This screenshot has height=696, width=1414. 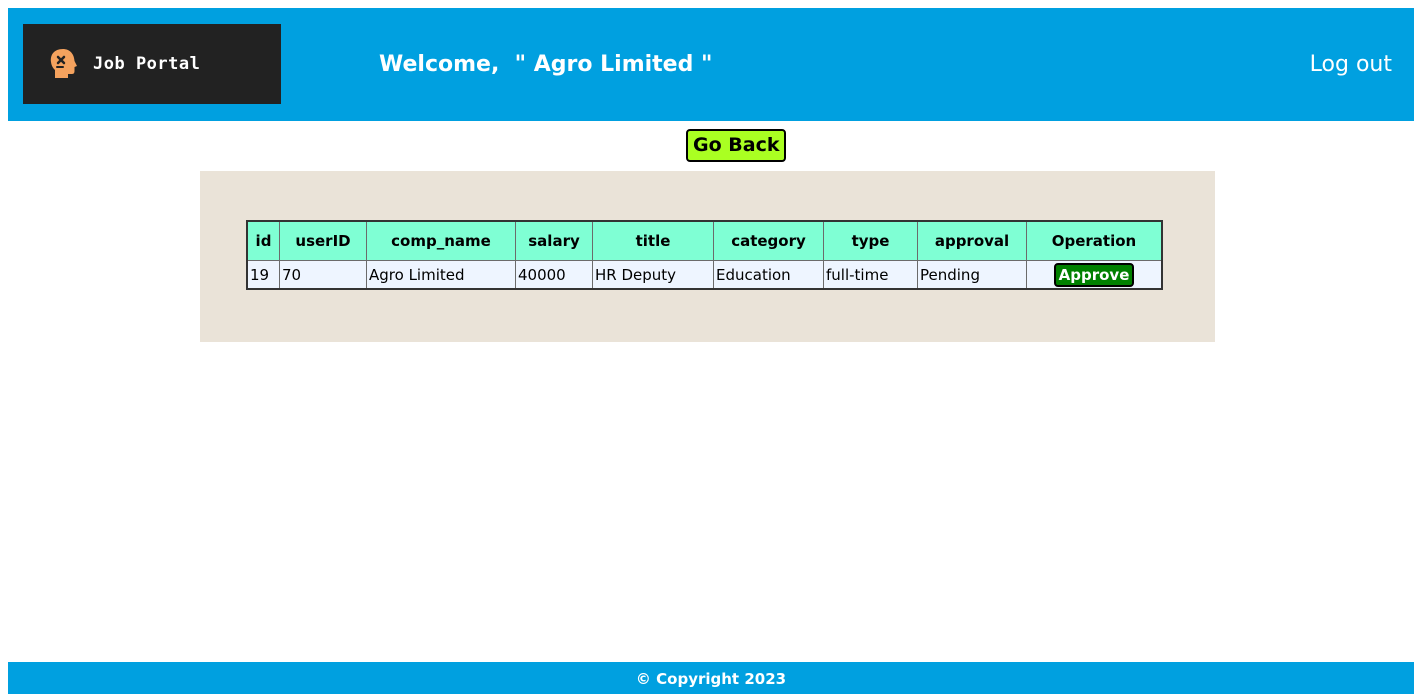 I want to click on column-header-type: type, so click(x=870, y=240).